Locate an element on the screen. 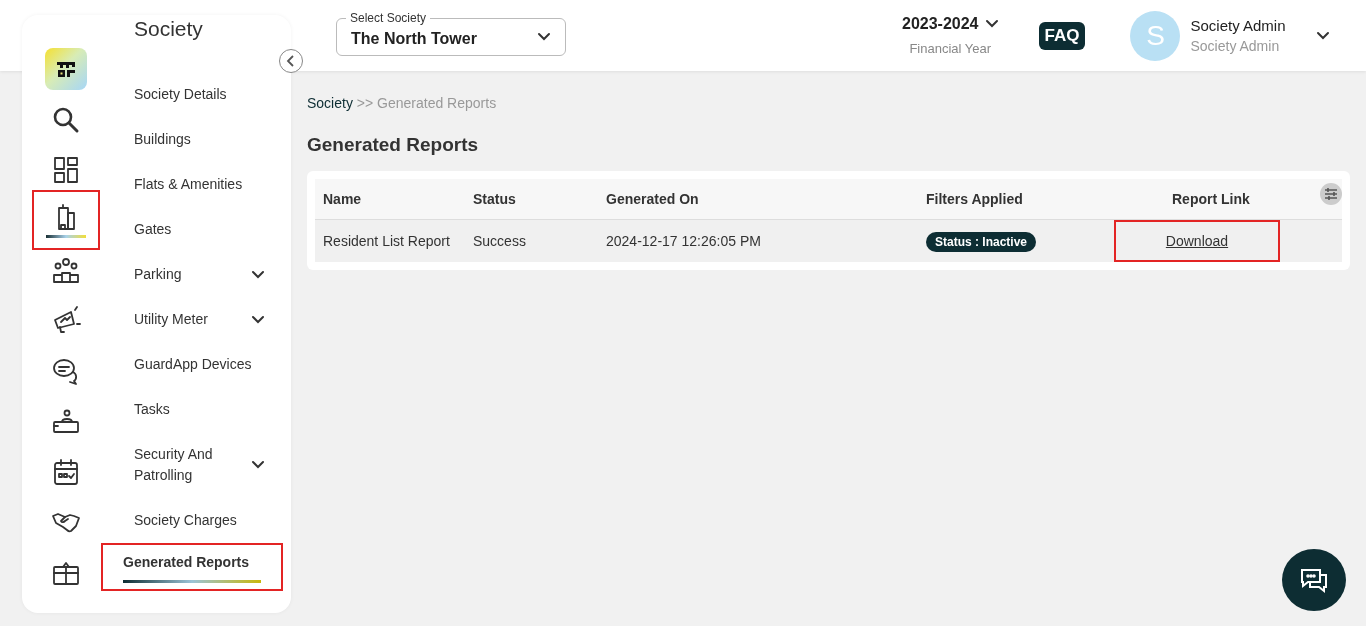 The width and height of the screenshot is (1366, 626). page-title: Generated Reports is located at coordinates (393, 145).